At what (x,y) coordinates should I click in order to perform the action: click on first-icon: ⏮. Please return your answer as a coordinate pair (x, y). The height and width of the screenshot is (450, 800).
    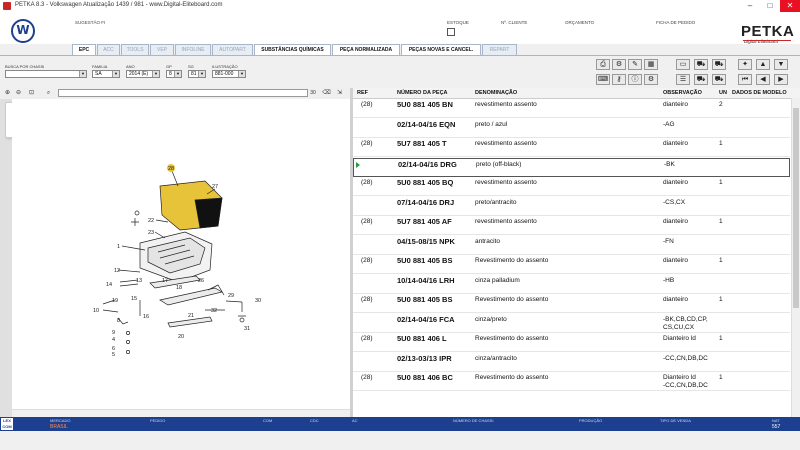
    Looking at the image, I should click on (745, 79).